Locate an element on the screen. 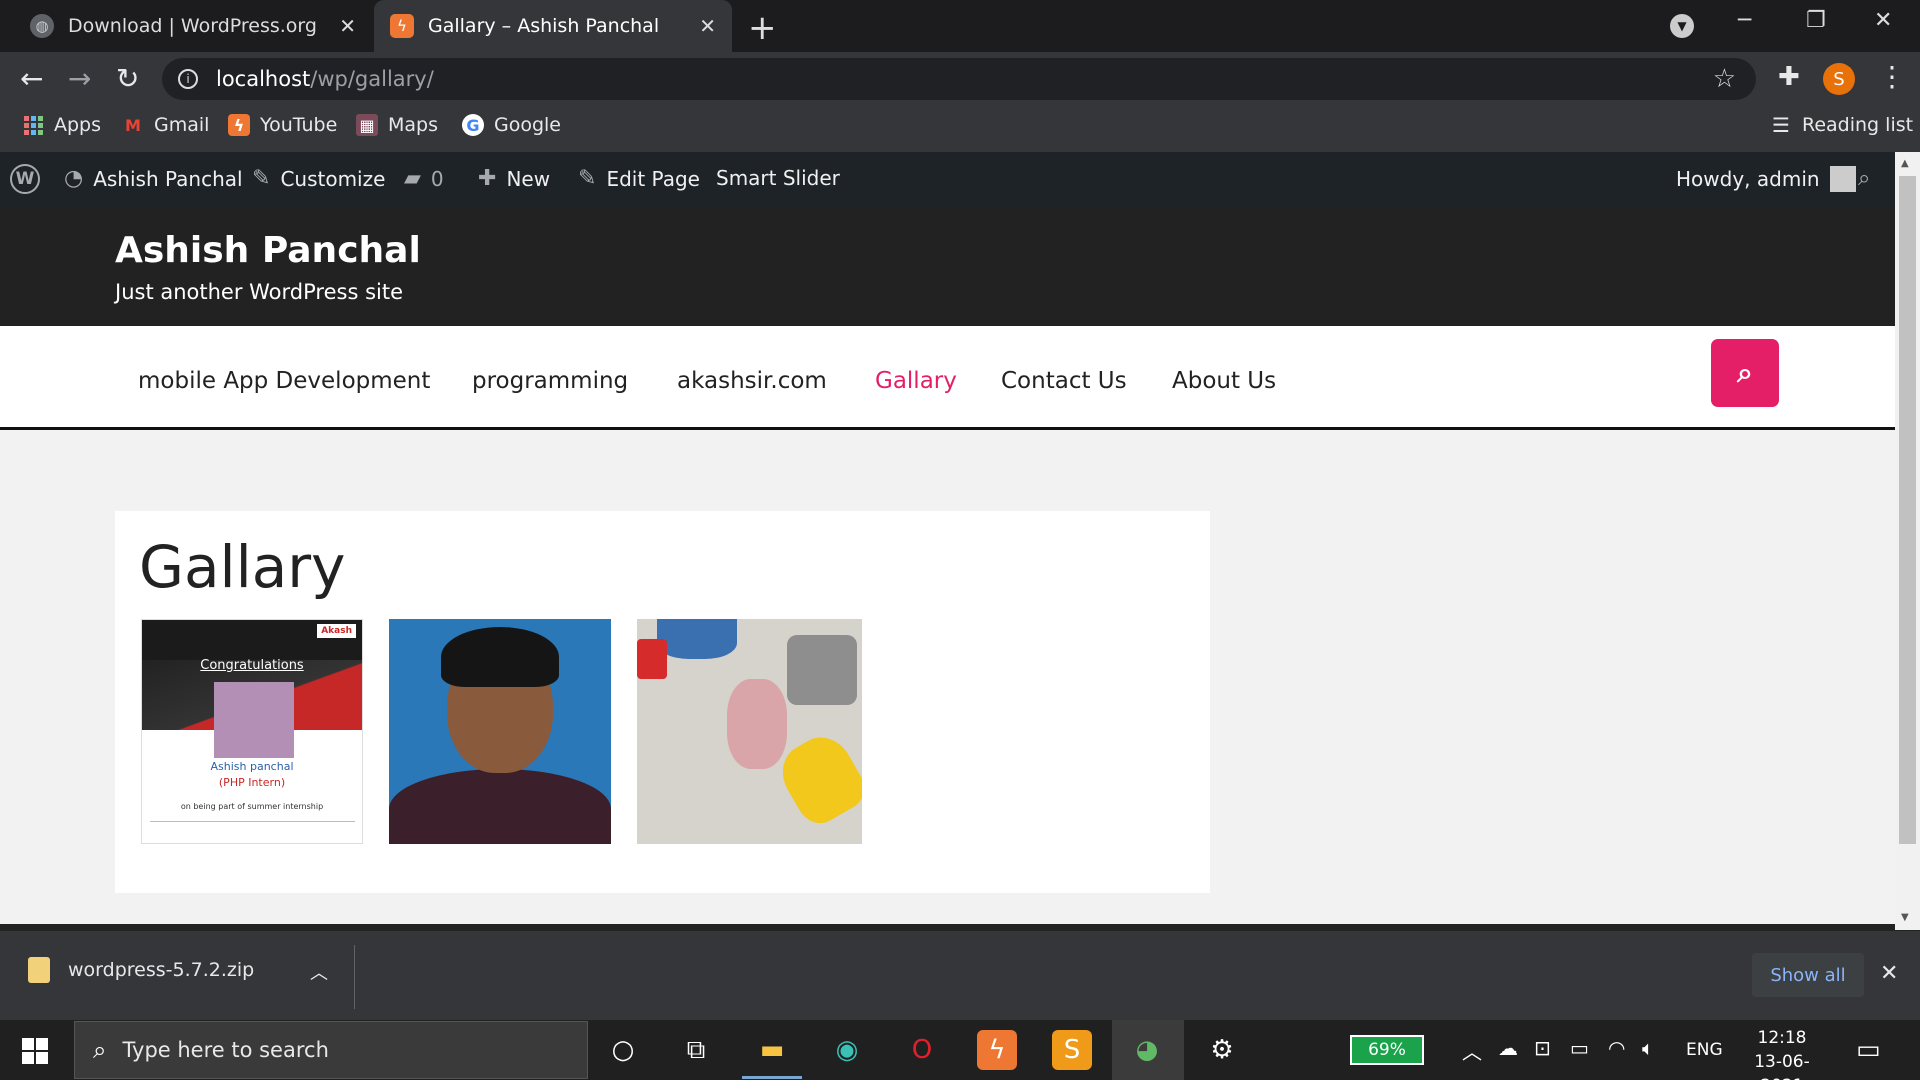  zip-file-icon is located at coordinates (39, 970).